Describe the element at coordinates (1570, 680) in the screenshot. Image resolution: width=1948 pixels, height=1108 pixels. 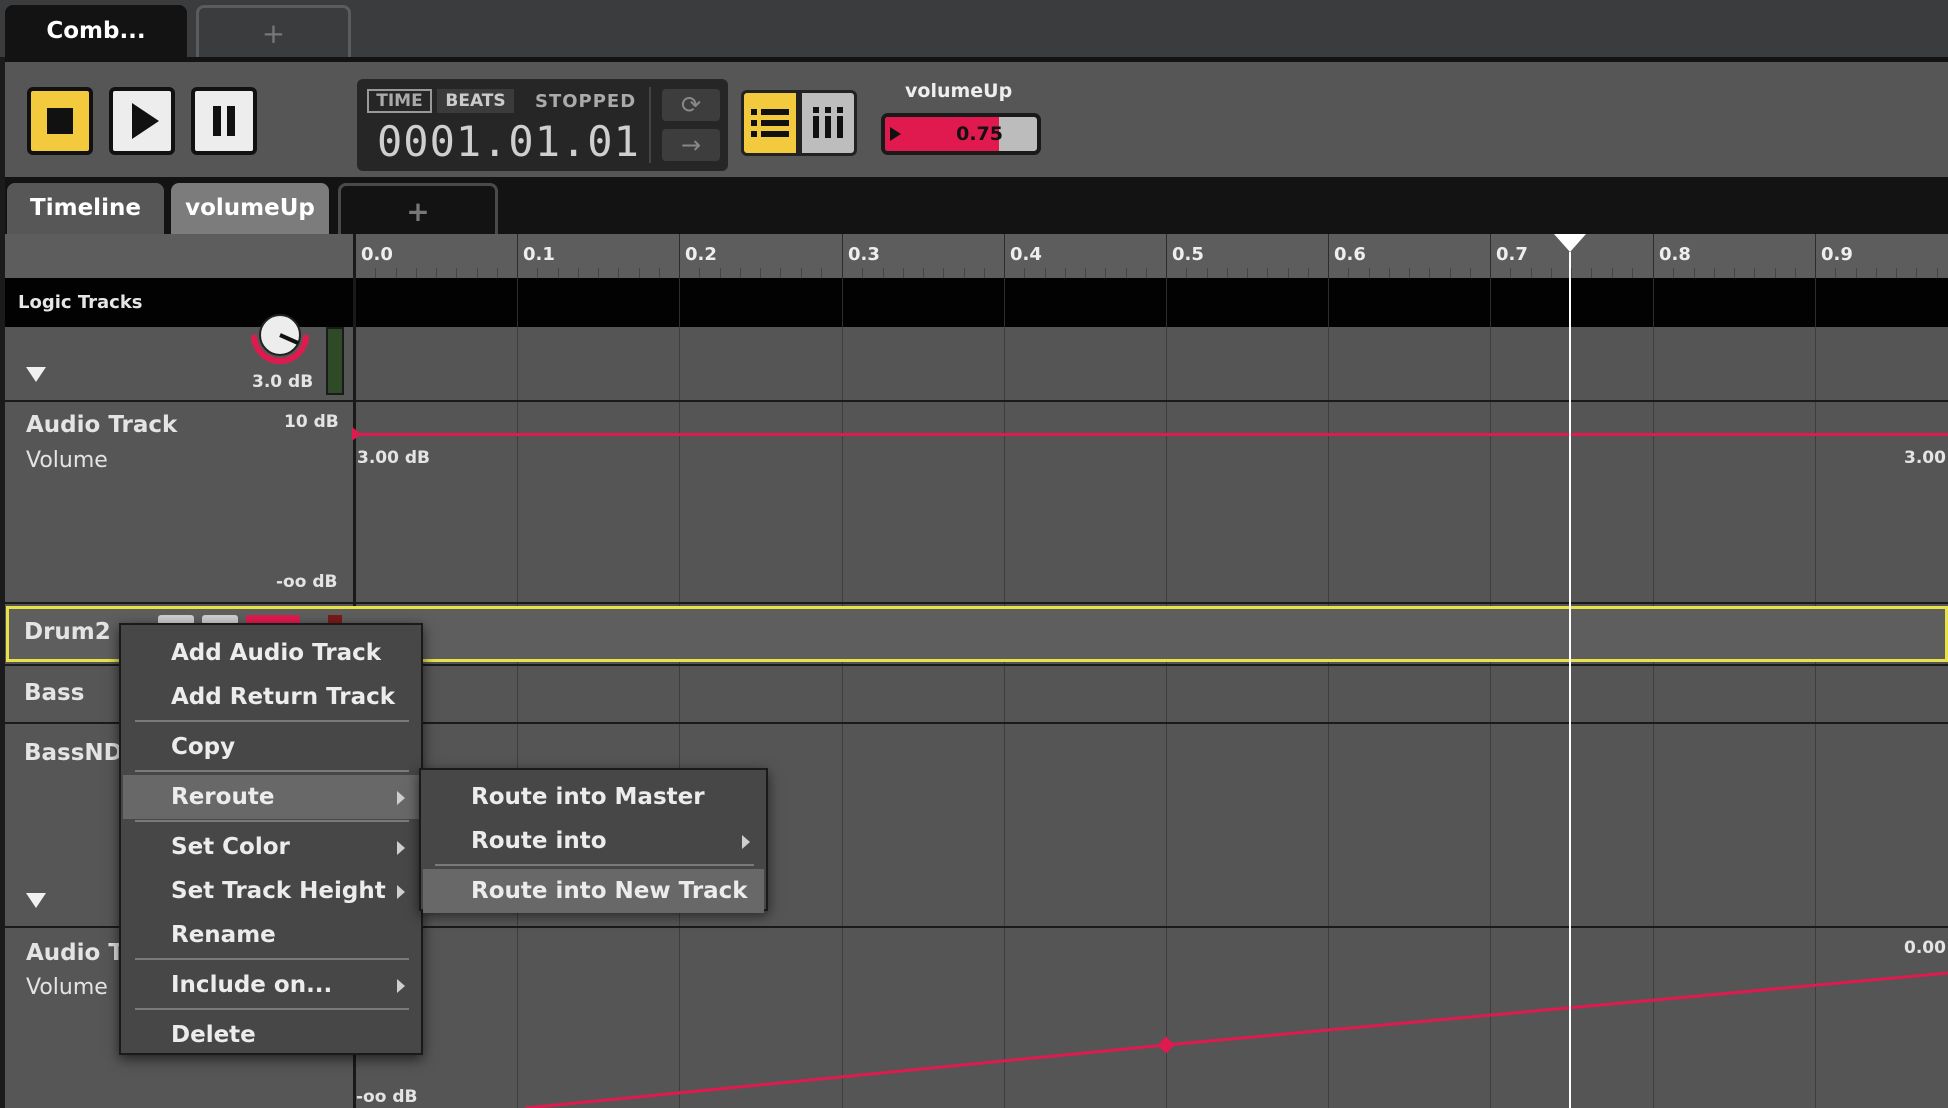
I see `playhead-line` at that location.